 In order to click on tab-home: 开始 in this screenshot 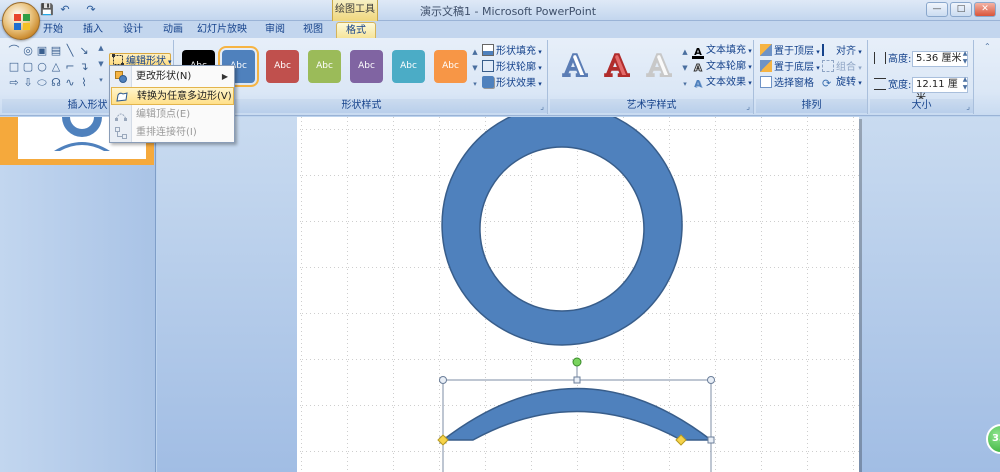, I will do `click(53, 30)`.